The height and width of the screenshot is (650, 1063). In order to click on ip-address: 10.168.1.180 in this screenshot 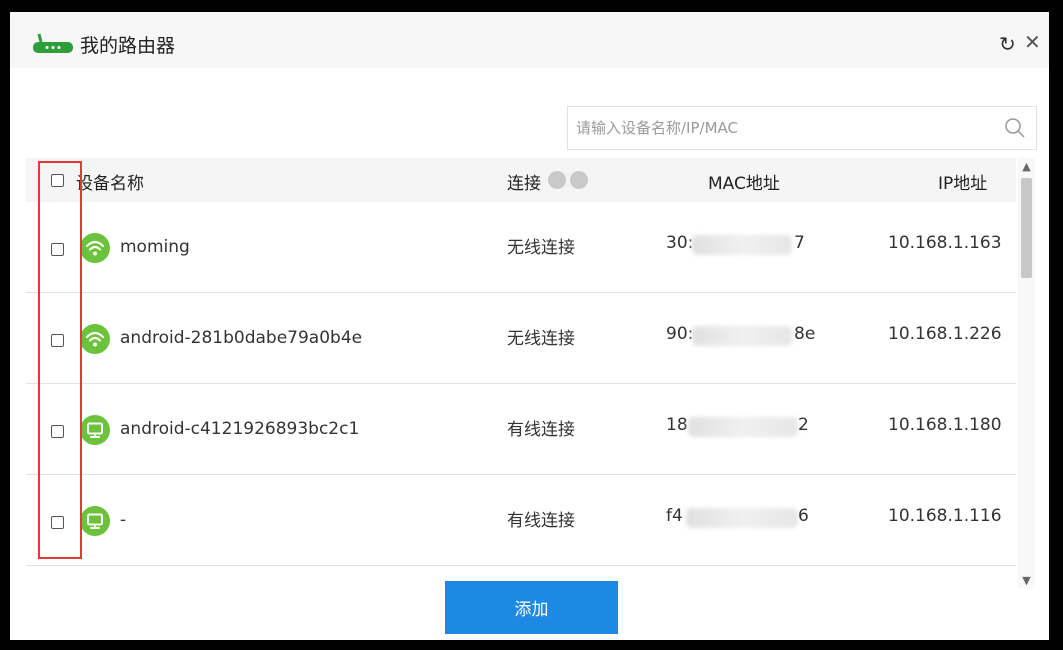, I will do `click(945, 425)`.